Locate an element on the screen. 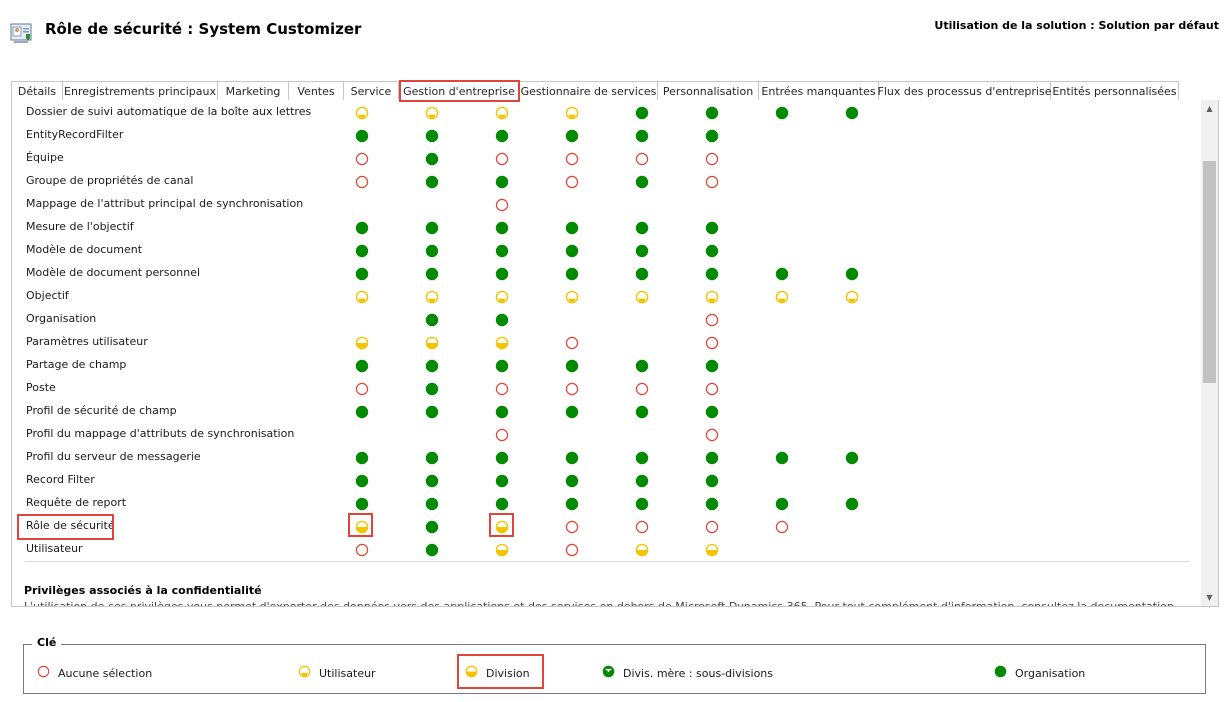 Image resolution: width=1225 pixels, height=702 pixels. tab-customization: Personnalisation is located at coordinates (708, 91).